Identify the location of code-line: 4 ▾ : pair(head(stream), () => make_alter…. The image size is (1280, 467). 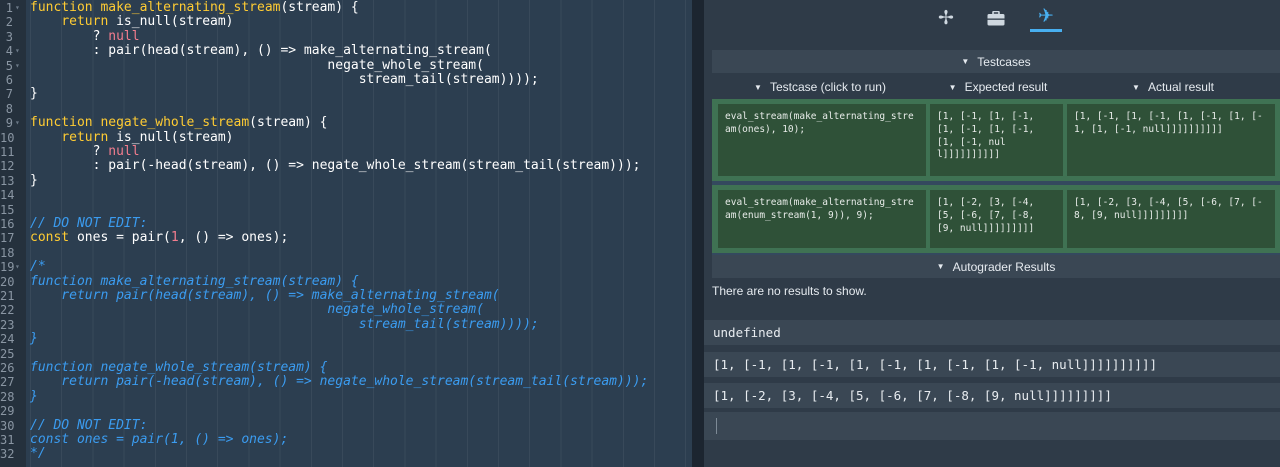
(346, 51).